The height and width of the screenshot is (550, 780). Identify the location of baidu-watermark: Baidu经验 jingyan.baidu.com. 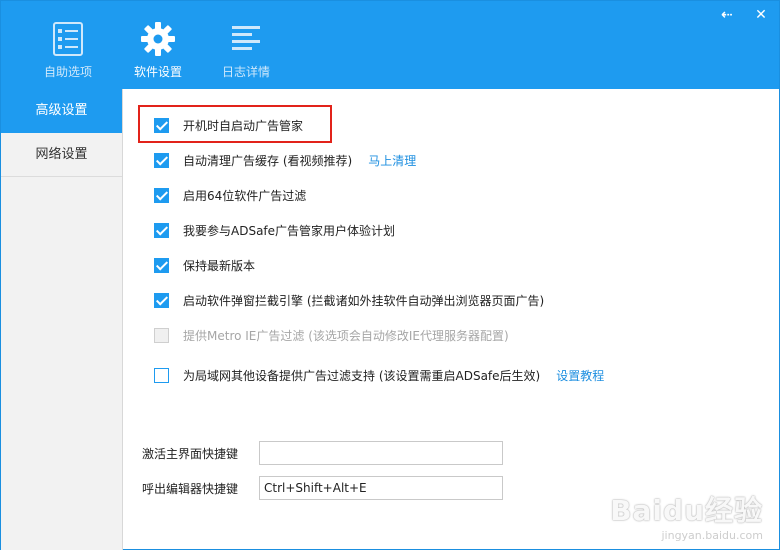
(686, 515).